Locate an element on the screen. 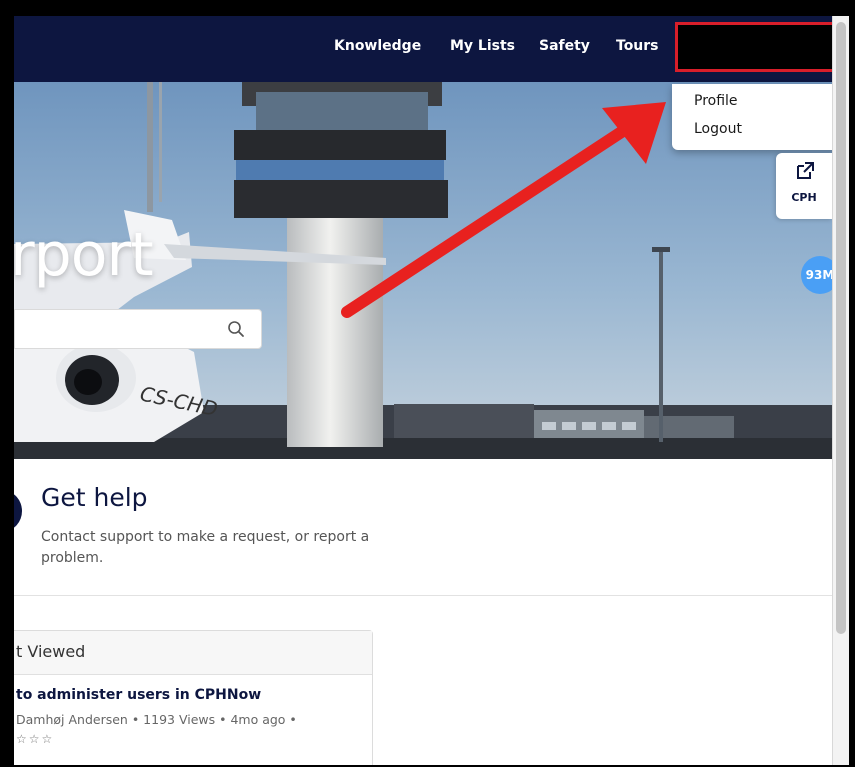 The width and height of the screenshot is (855, 767). external-link-icon is located at coordinates (805, 170).